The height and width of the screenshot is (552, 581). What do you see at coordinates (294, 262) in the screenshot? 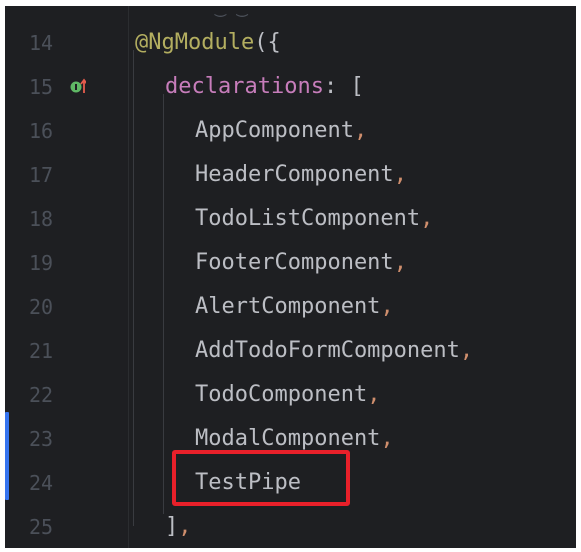
I see `code-token: FooterComponent` at bounding box center [294, 262].